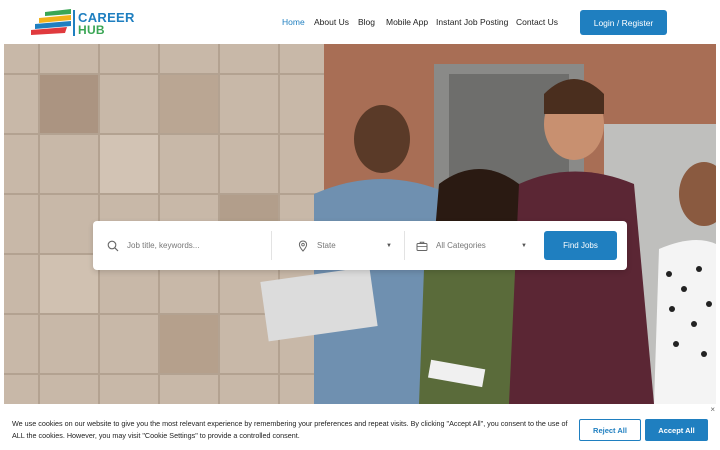  I want to click on find-jobs-button: Find Jobs, so click(580, 245).